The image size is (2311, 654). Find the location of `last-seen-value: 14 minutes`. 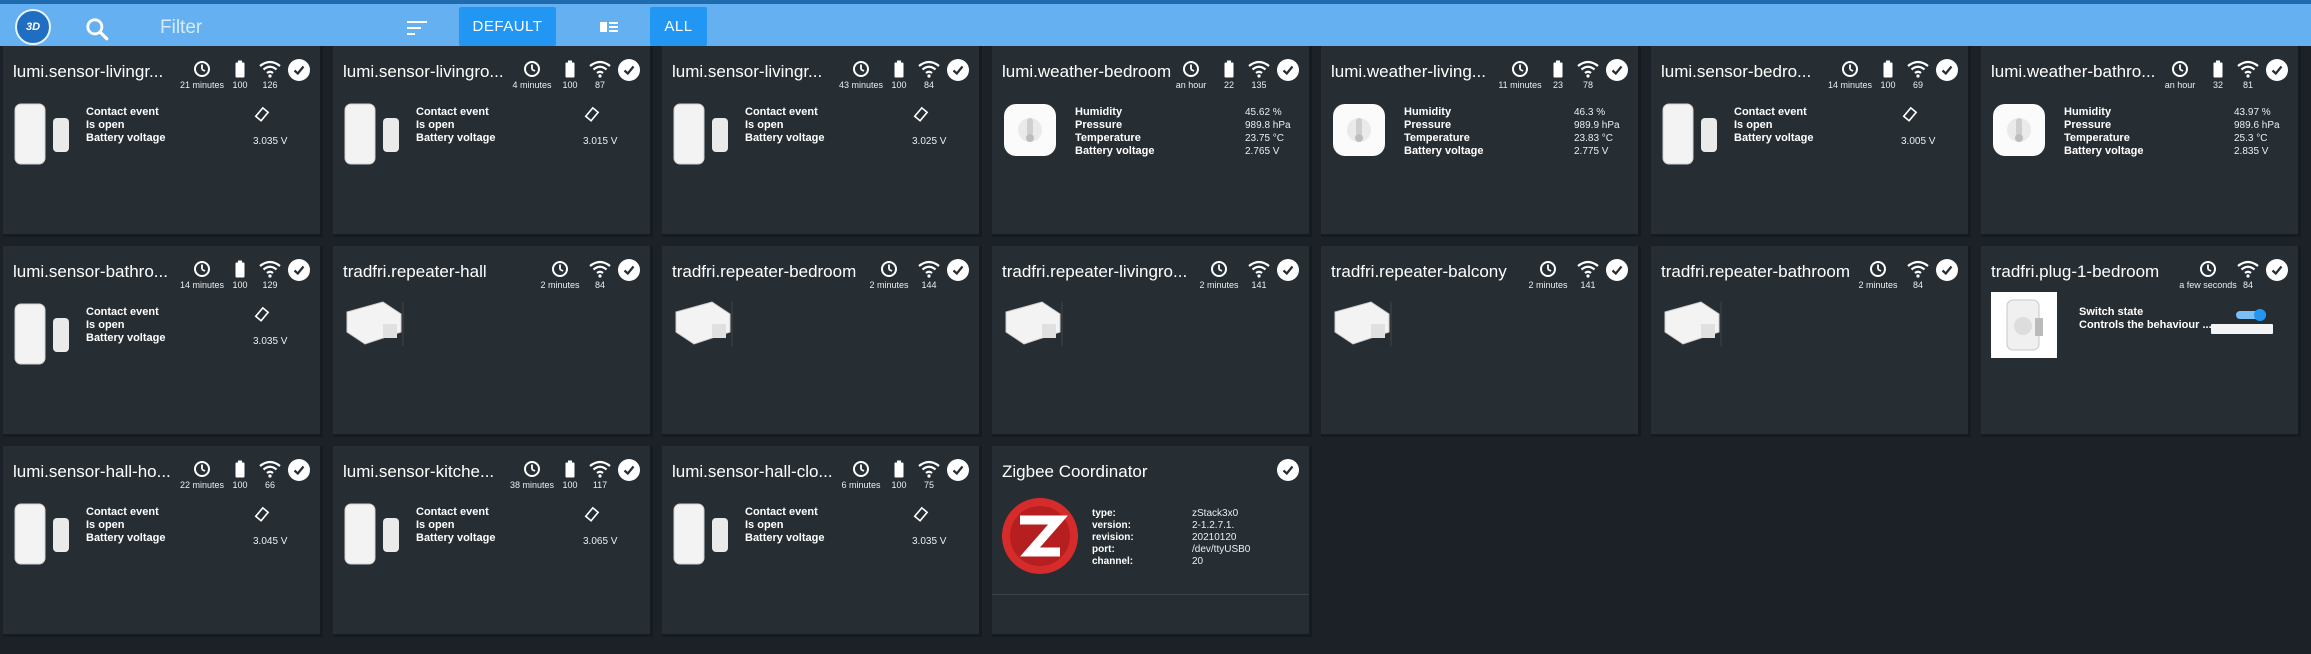

last-seen-value: 14 minutes is located at coordinates (202, 285).